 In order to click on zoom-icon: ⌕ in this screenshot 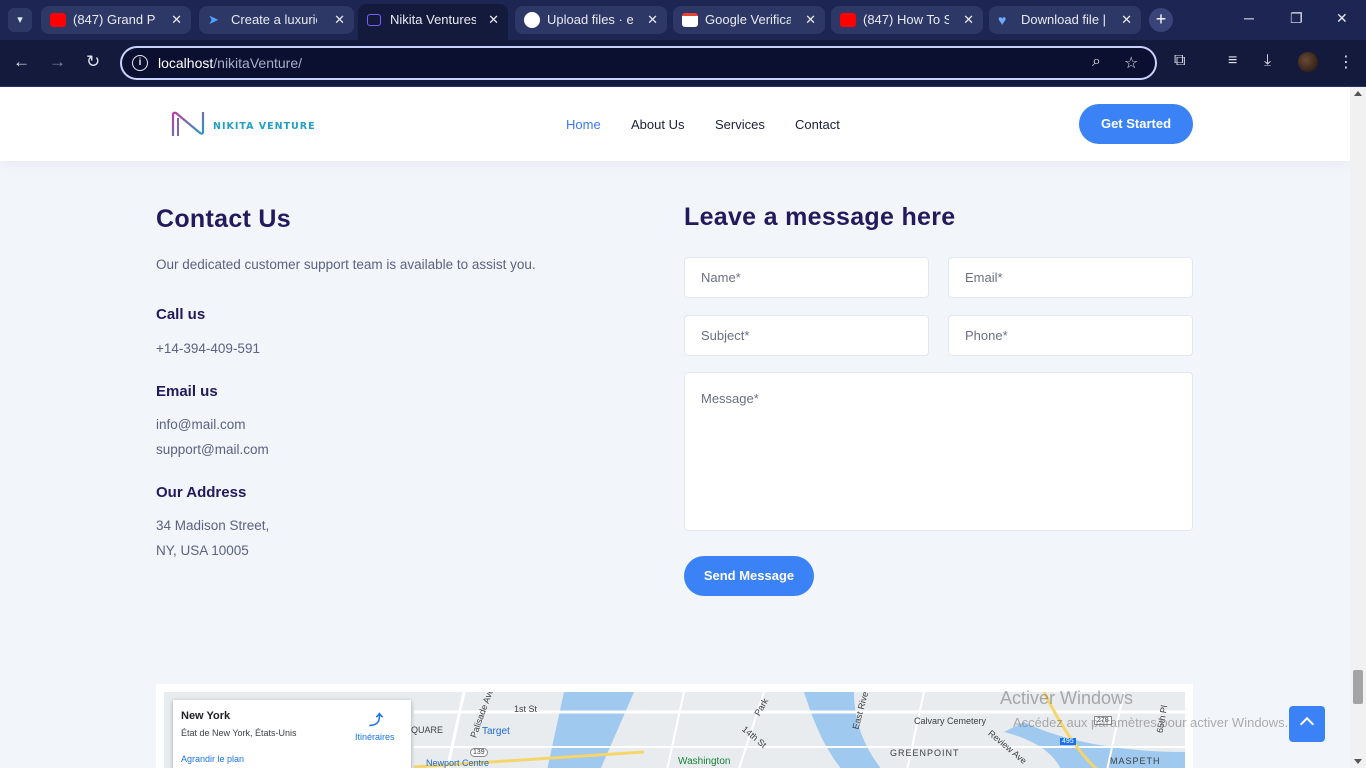, I will do `click(1096, 62)`.